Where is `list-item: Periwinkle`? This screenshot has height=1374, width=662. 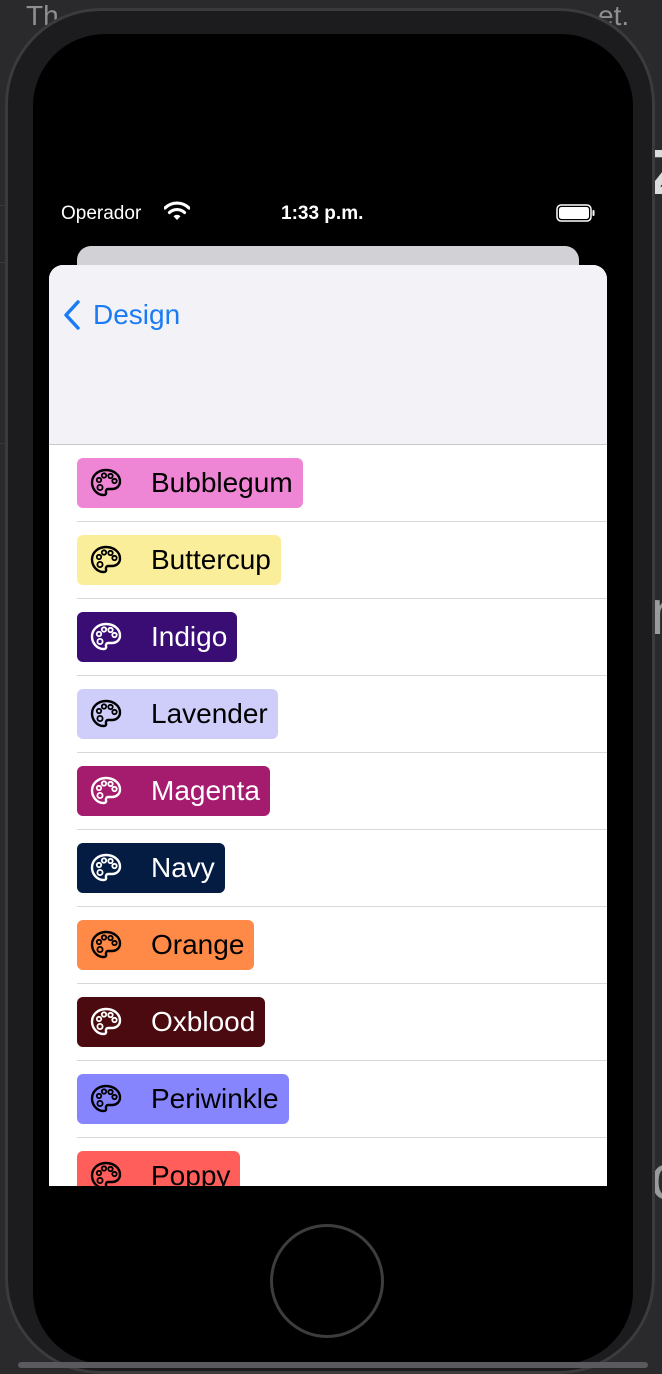 list-item: Periwinkle is located at coordinates (342, 1099).